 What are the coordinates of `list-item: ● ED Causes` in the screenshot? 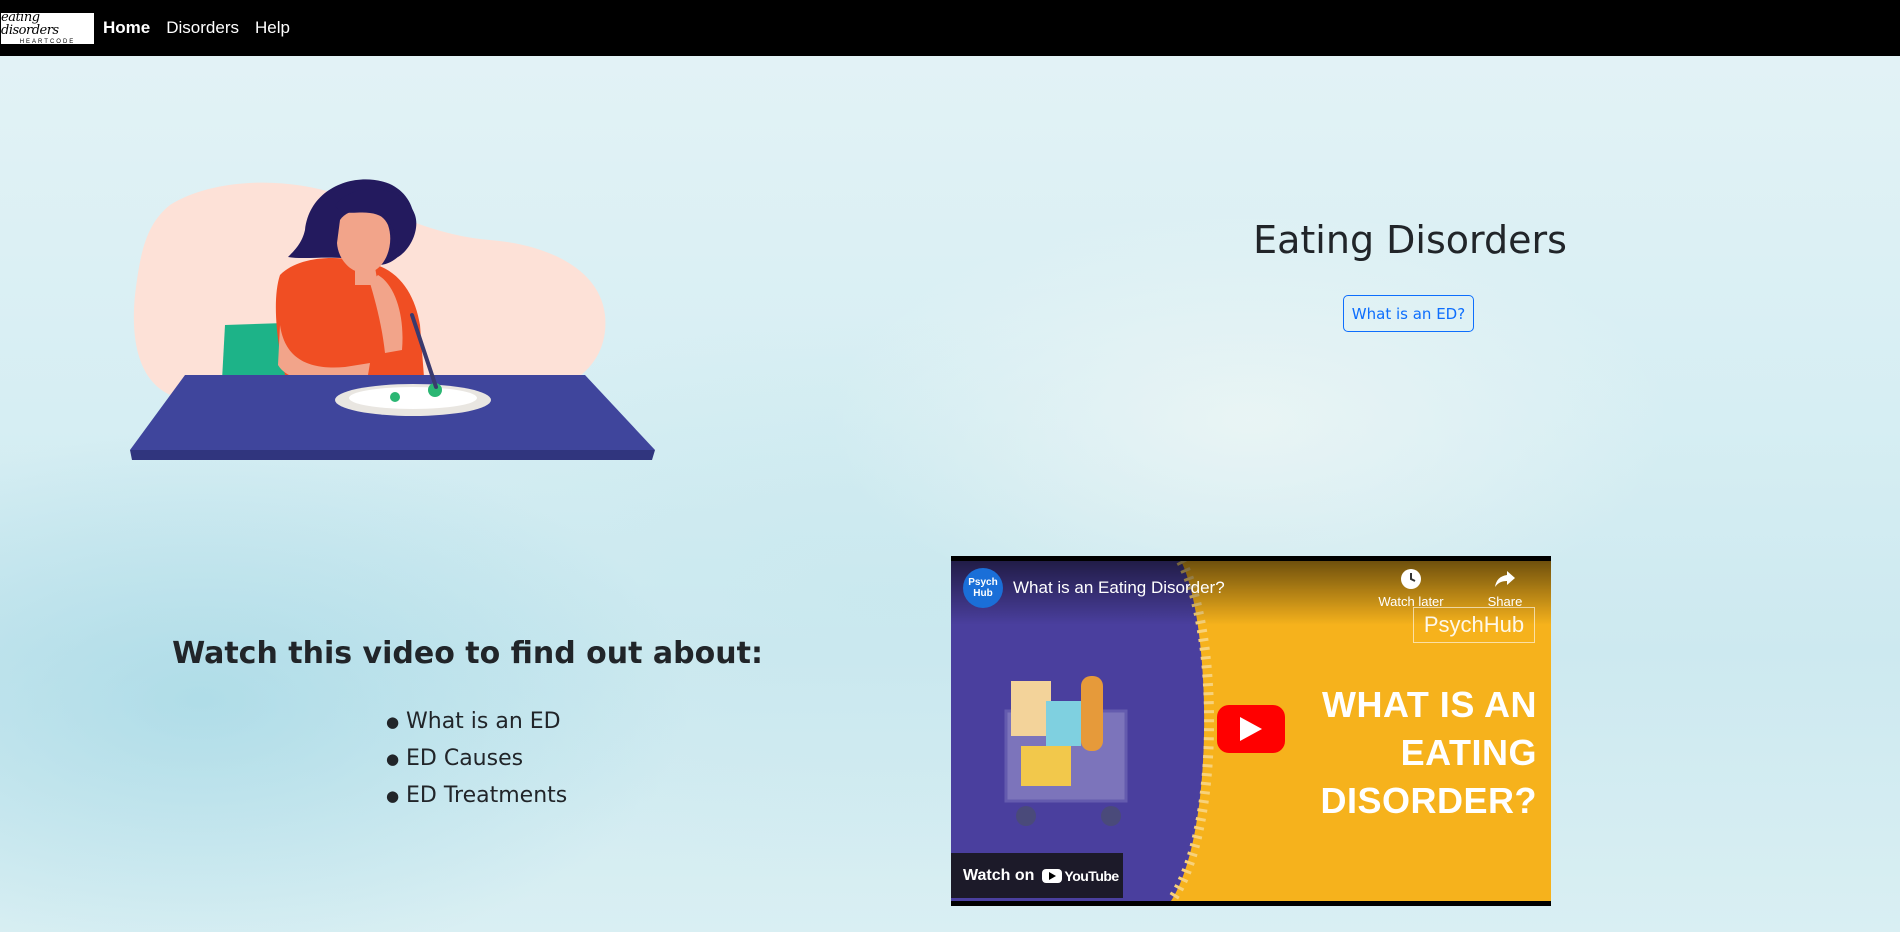 It's located at (476, 758).